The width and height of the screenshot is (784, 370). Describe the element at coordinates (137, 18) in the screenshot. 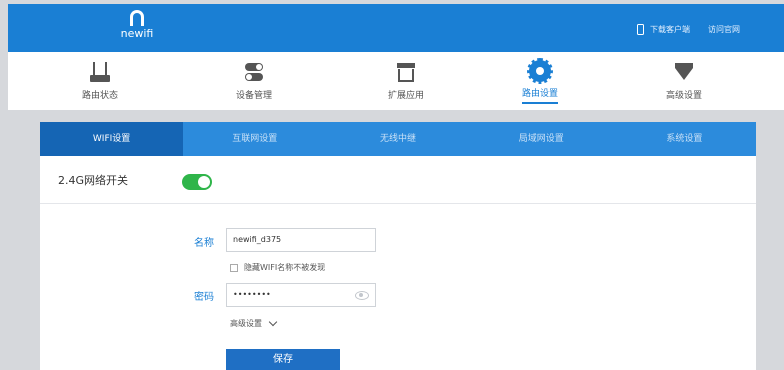

I see `logo-mark` at that location.